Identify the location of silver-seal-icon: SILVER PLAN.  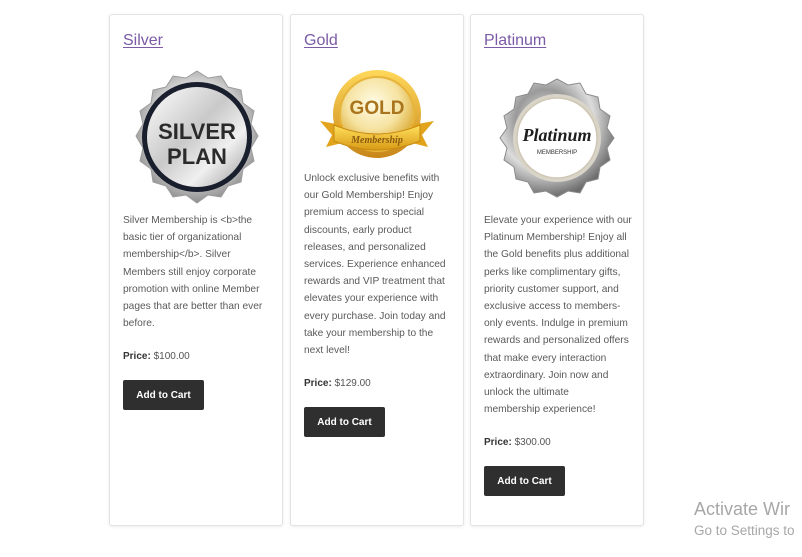
(197, 137).